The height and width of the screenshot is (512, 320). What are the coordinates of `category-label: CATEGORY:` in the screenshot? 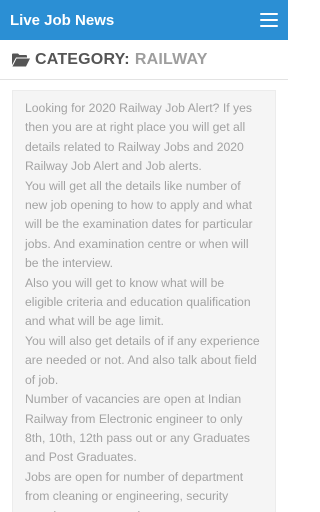 It's located at (82, 59).